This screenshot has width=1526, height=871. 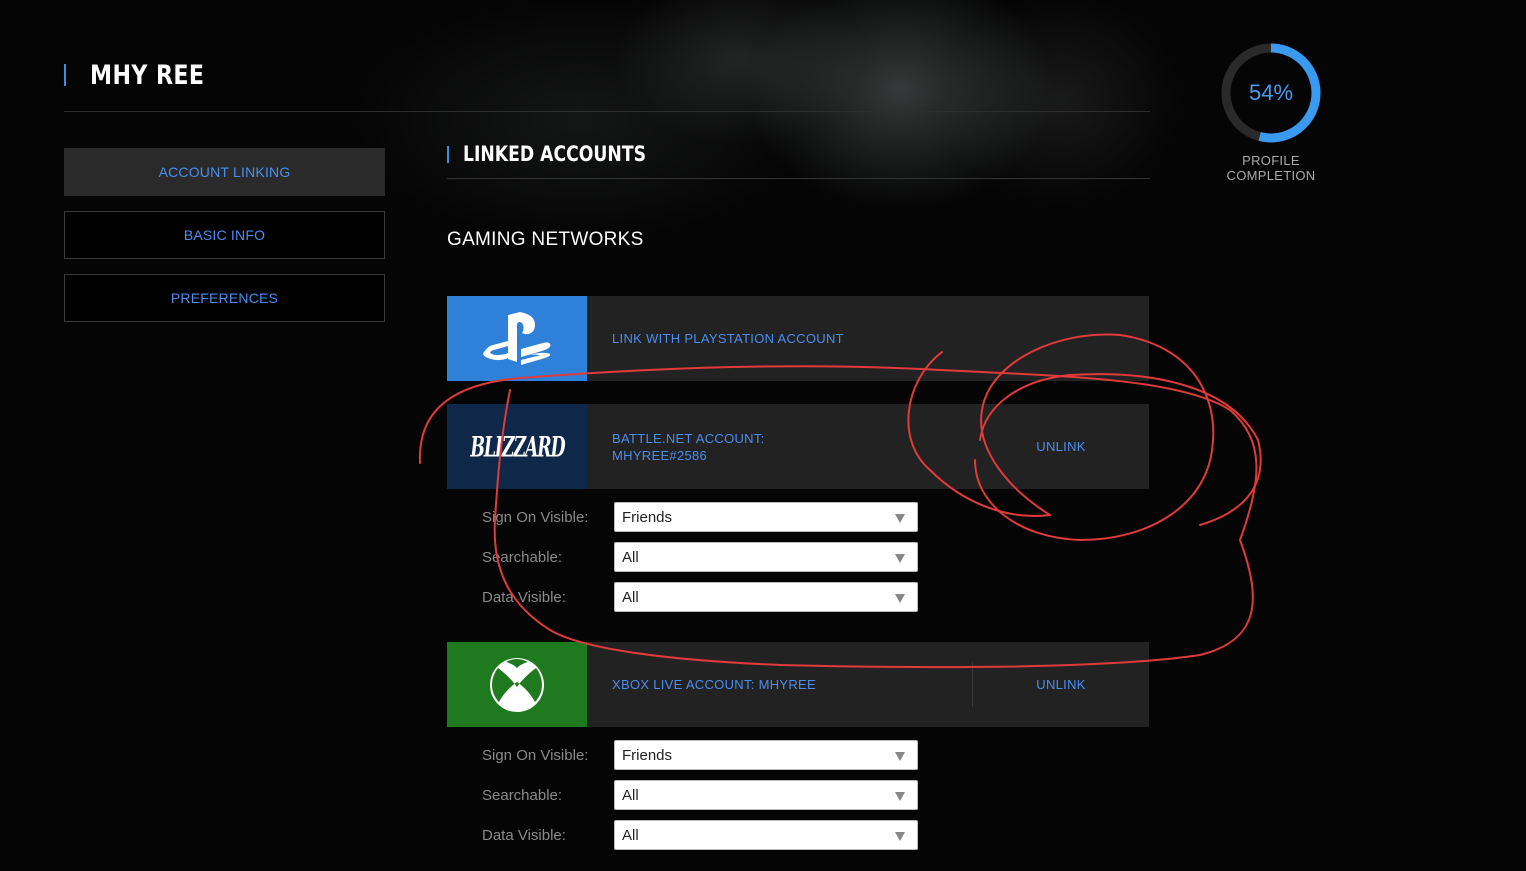 I want to click on blizzard-logo: BLIZZARD, so click(x=517, y=446).